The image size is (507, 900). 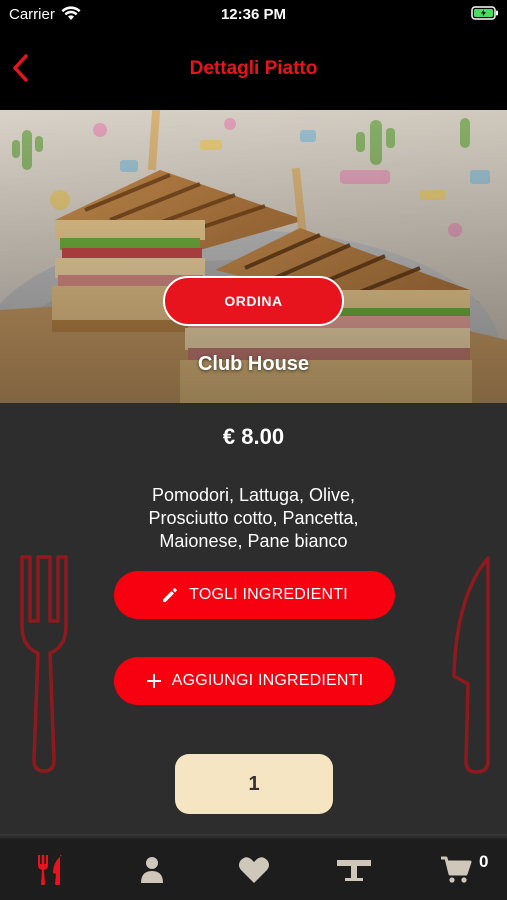 What do you see at coordinates (253, 436) in the screenshot?
I see `dish-price: € 8.00` at bounding box center [253, 436].